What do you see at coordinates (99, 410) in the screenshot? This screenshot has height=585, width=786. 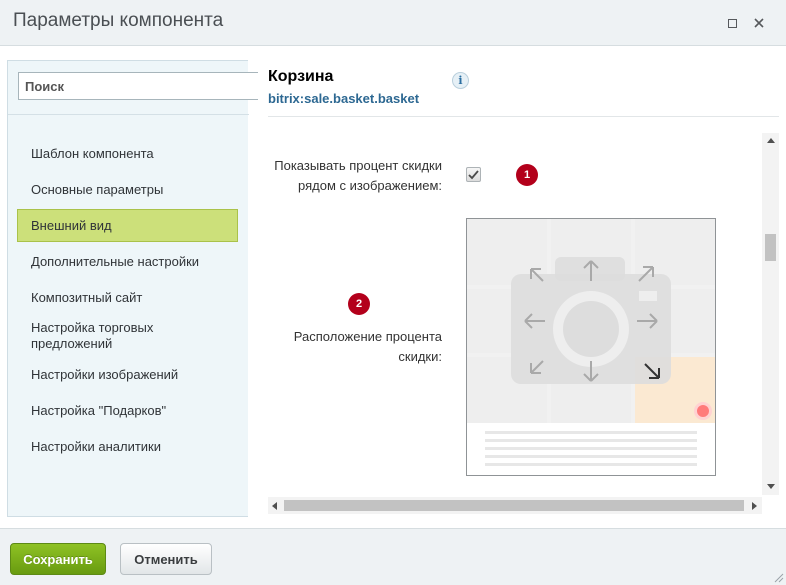 I see `sidebar-item-label: Настройка "Подарков"` at bounding box center [99, 410].